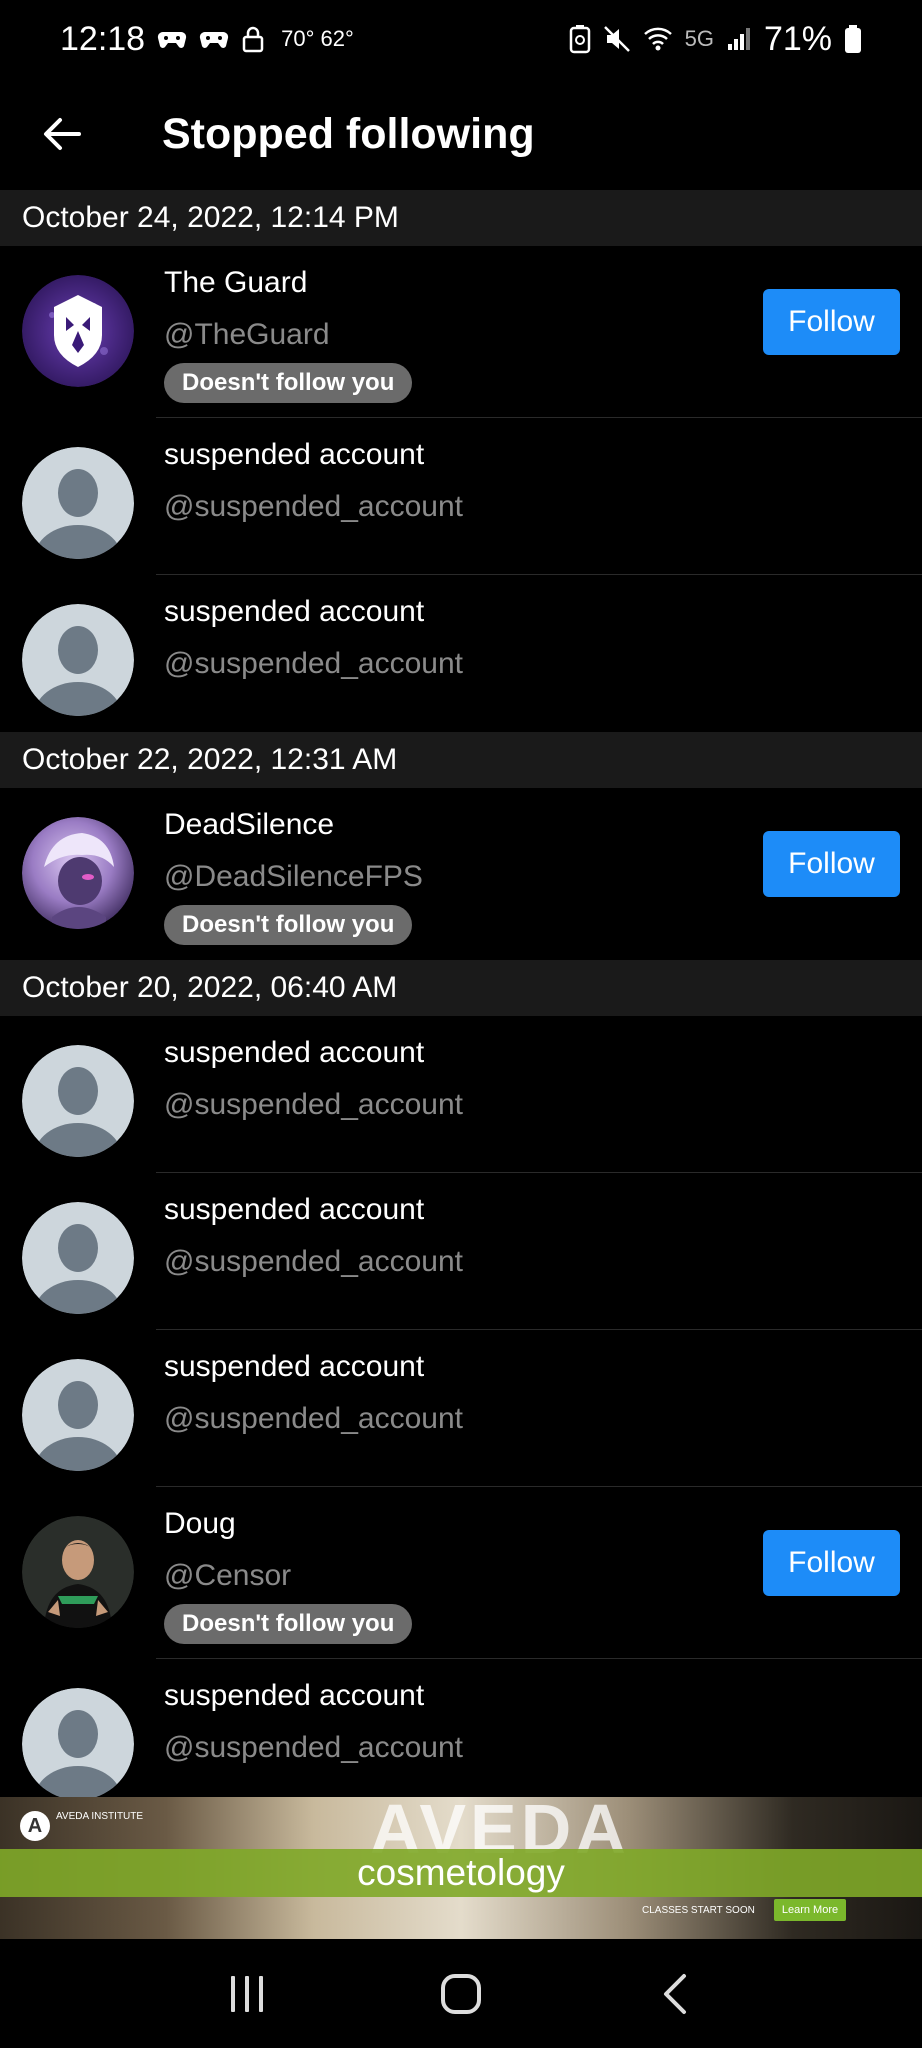  Describe the element at coordinates (658, 39) in the screenshot. I see `wifi-icon` at that location.